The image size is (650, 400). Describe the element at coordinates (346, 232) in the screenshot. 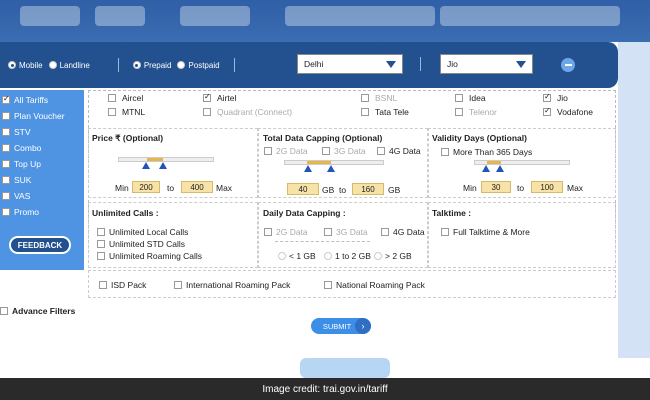

I see `daily-3g-checkbox: 3G Data` at that location.